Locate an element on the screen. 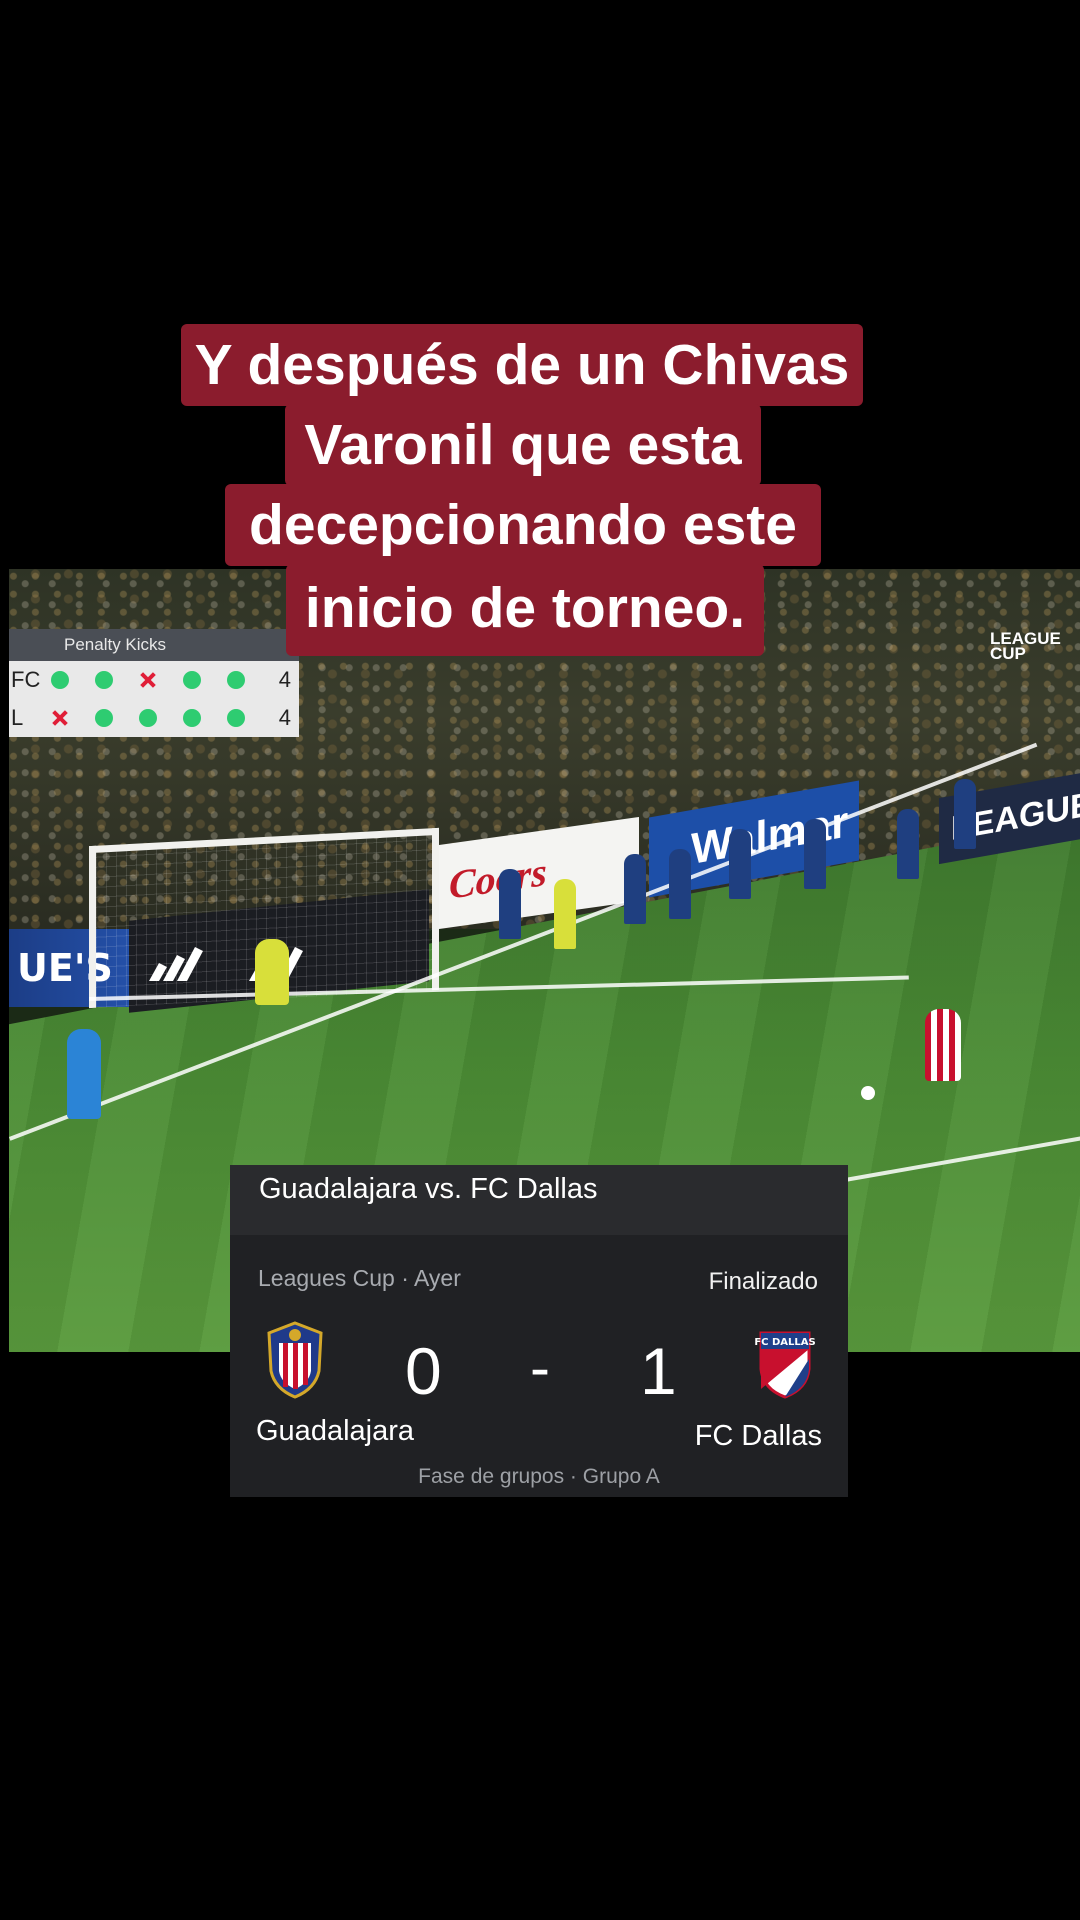 The width and height of the screenshot is (1080, 1920). match-stage: Fase de grupos · Grupo A is located at coordinates (539, 1476).